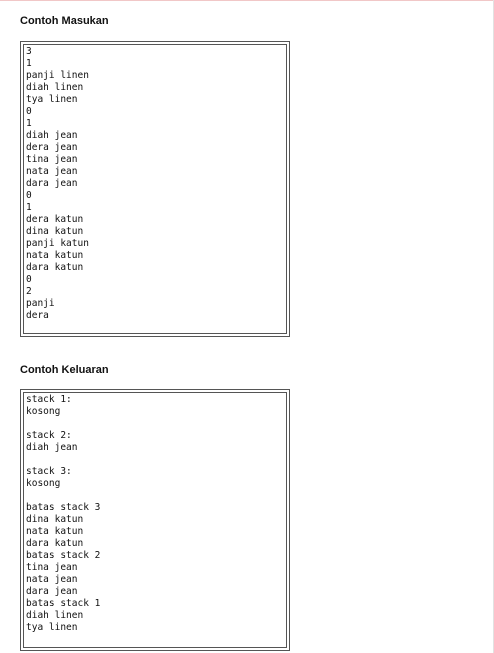 The width and height of the screenshot is (494, 653). Describe the element at coordinates (247, 0) in the screenshot. I see `top-divider` at that location.